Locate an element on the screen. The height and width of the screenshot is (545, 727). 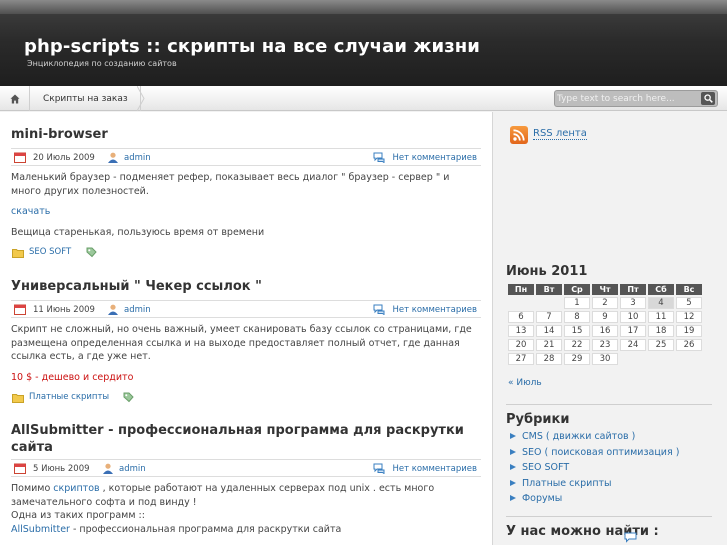
nav-home-button is located at coordinates (15, 98).